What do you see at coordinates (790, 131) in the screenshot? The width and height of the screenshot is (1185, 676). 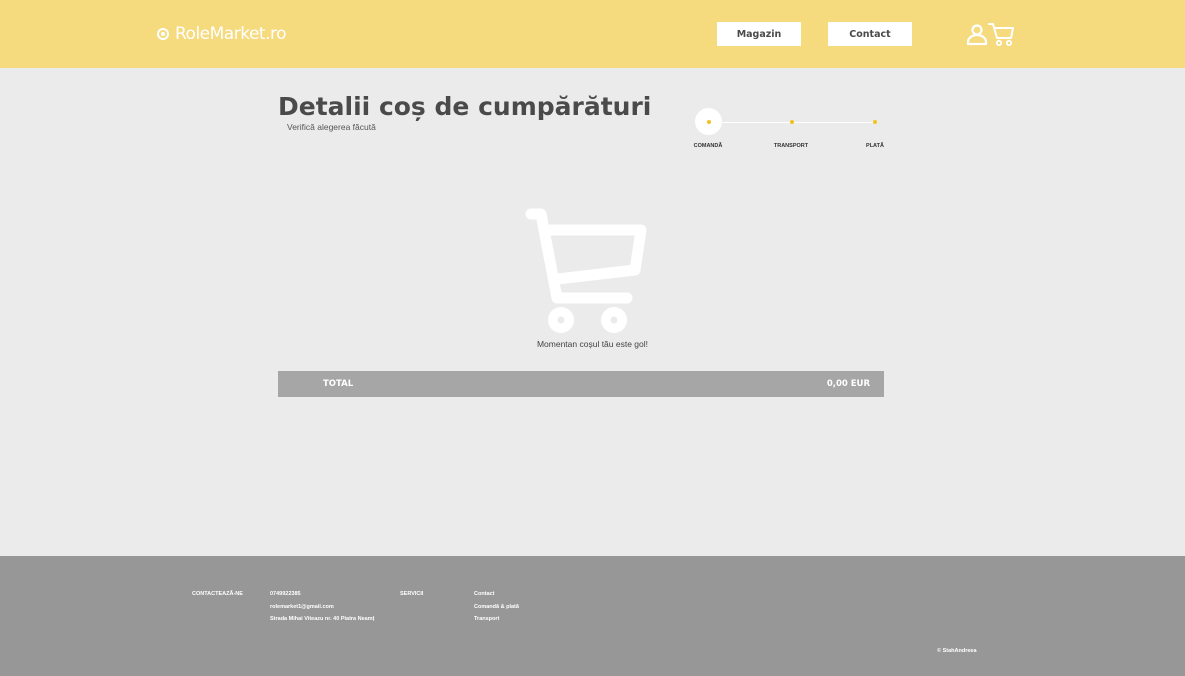 I see `checkout-progress: COMANDĂ TRANSPORT PLATĂ` at bounding box center [790, 131].